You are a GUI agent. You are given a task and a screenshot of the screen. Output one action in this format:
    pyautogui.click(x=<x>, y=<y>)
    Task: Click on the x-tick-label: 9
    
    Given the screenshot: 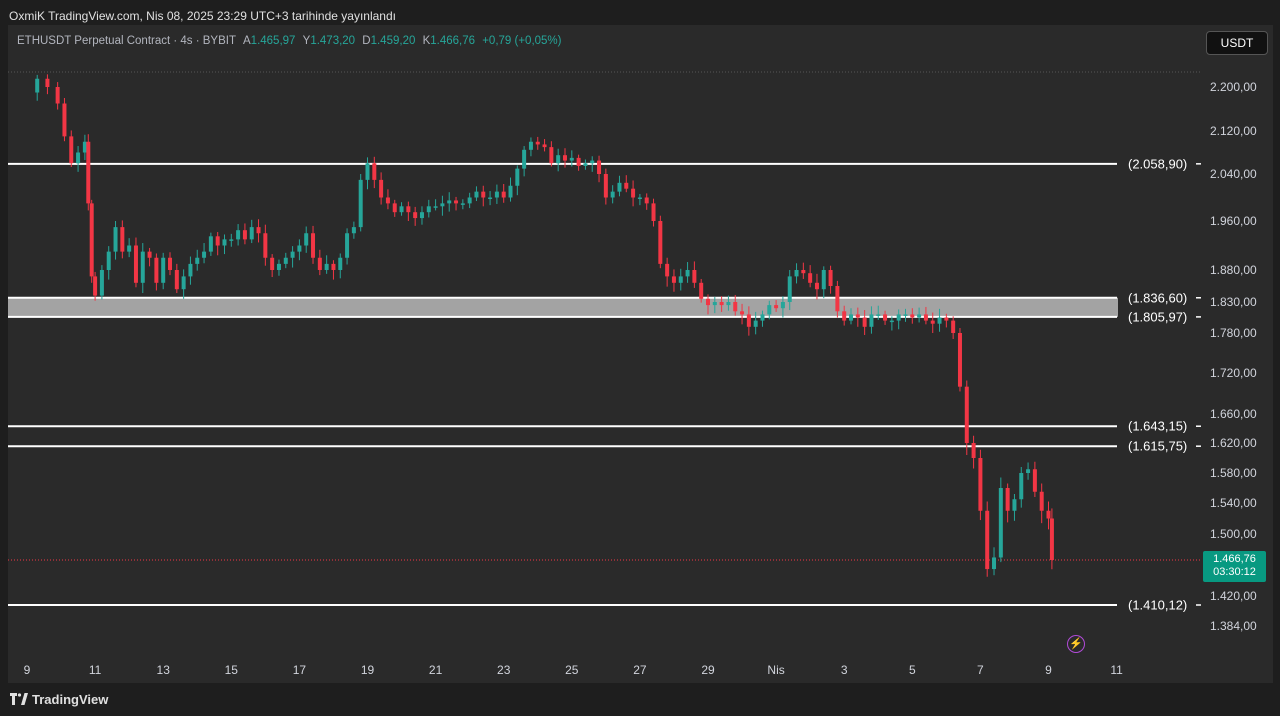 What is the action you would take?
    pyautogui.click(x=27, y=670)
    